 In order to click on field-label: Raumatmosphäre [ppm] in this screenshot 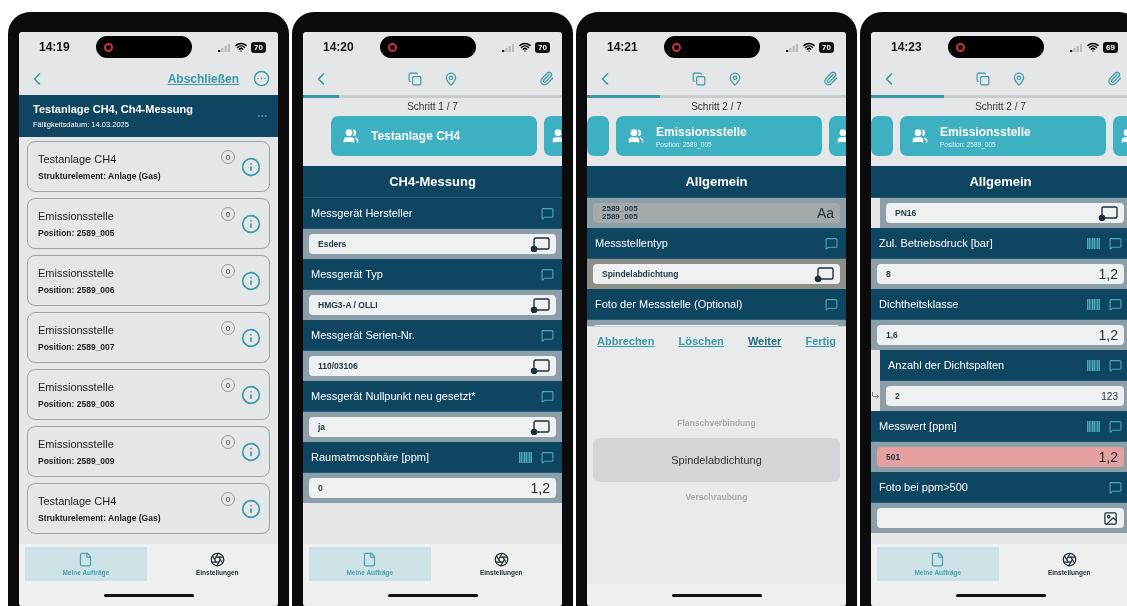, I will do `click(370, 457)`.